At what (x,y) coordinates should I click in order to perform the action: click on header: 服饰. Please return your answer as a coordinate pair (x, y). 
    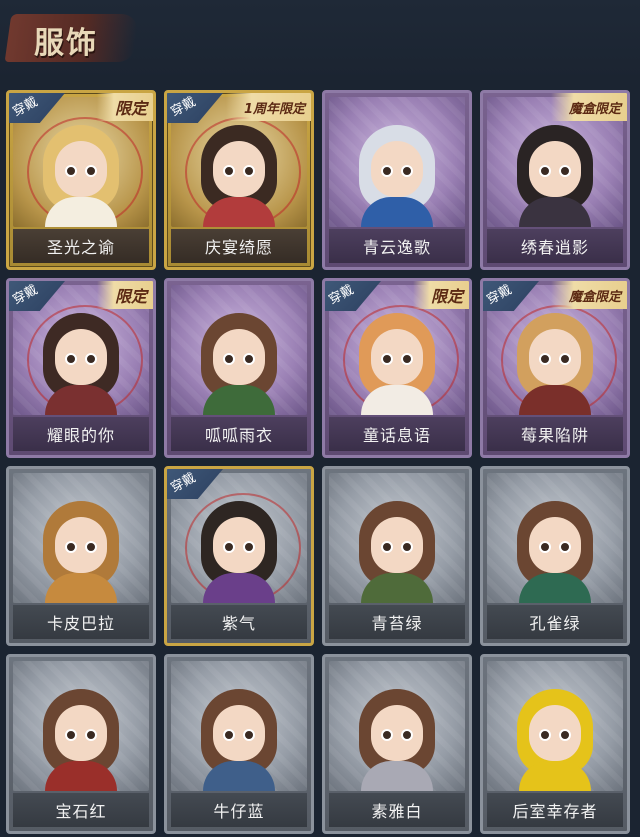
    Looking at the image, I should click on (320, 40).